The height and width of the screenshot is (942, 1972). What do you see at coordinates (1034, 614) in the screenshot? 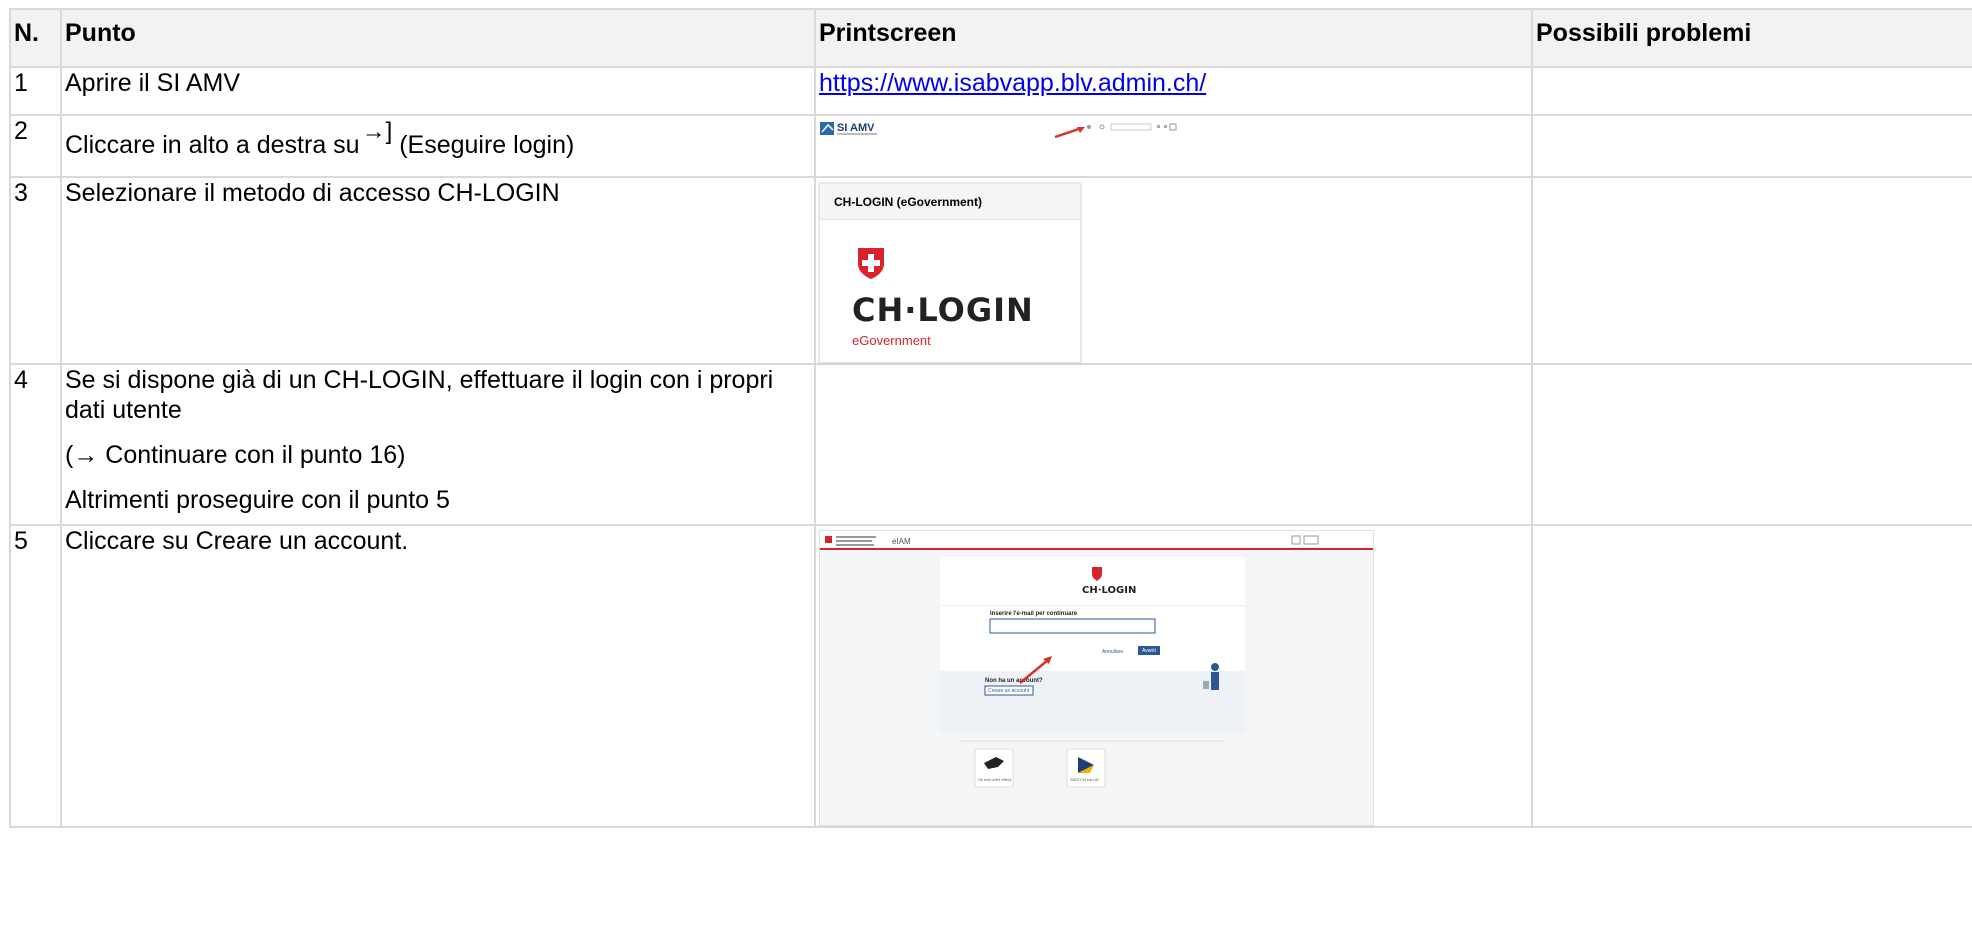
I see `email-prompt: Inserire l'e-mail per continuare` at bounding box center [1034, 614].